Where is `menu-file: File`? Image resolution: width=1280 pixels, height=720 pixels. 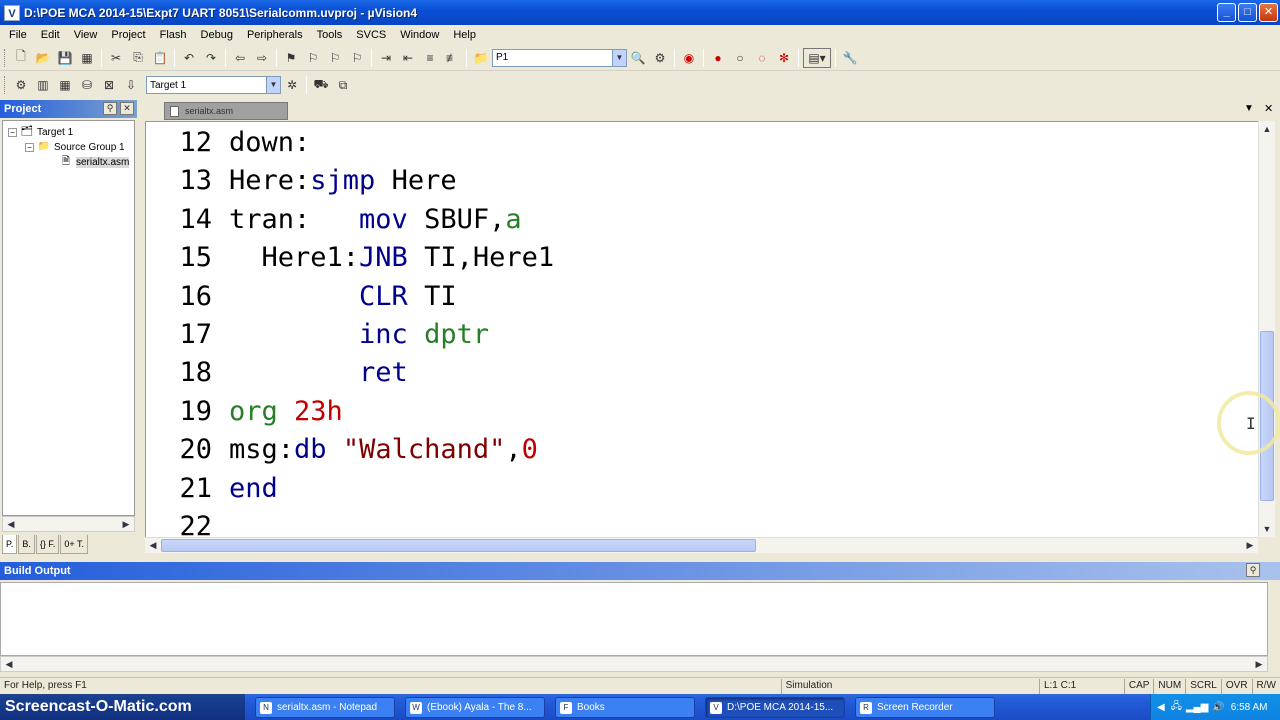
menu-file: File is located at coordinates (18, 35).